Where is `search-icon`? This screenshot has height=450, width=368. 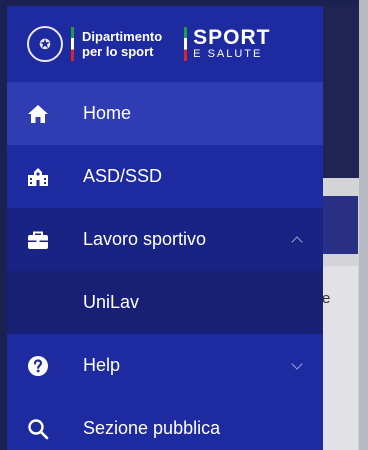
search-icon is located at coordinates (38, 429).